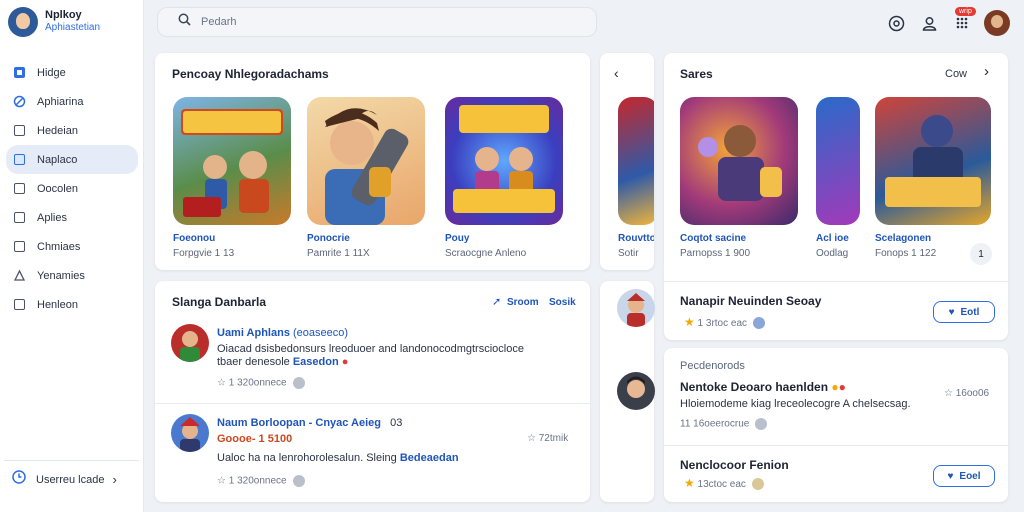 The width and height of the screenshot is (1024, 512). What do you see at coordinates (19, 159) in the screenshot?
I see `places-icon` at bounding box center [19, 159].